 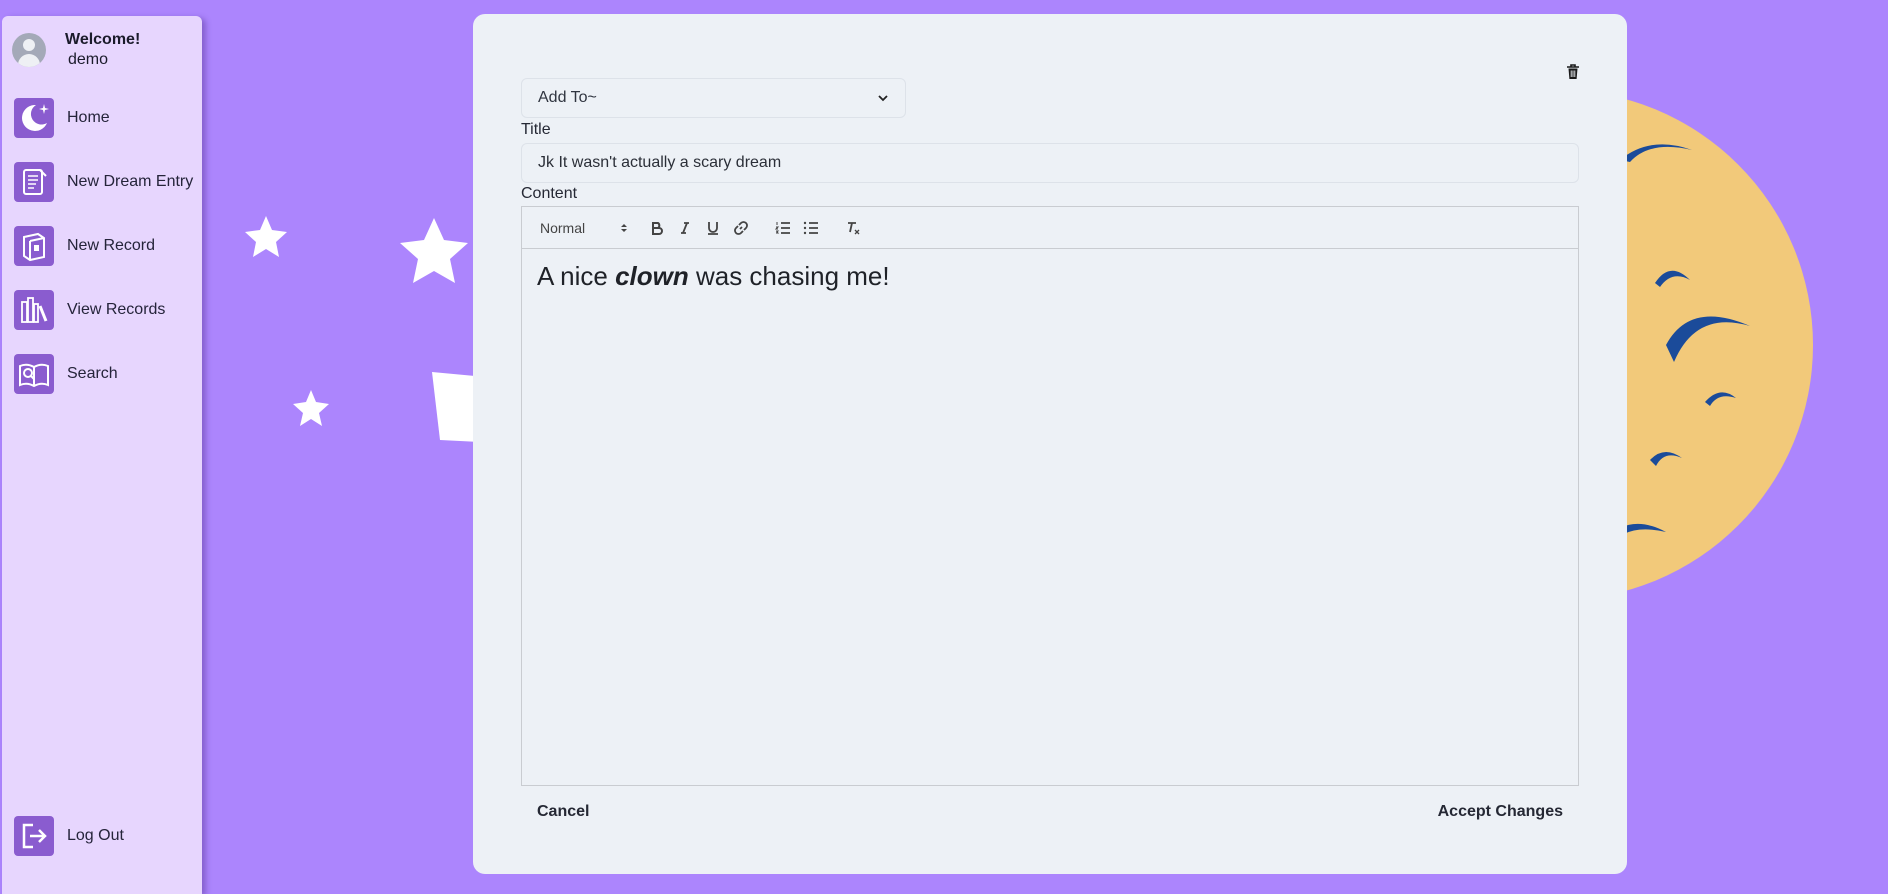 I want to click on sidebar-item-label: Search, so click(x=92, y=373).